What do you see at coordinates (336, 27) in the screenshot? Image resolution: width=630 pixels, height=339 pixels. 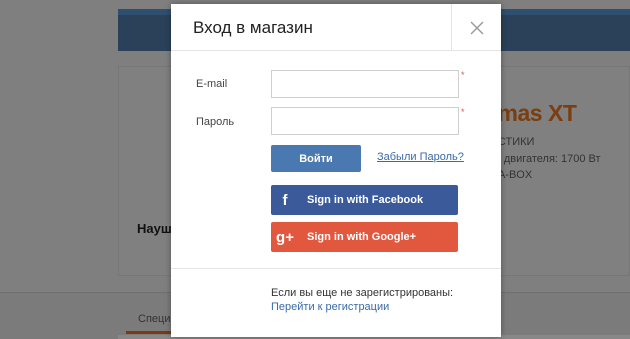 I see `modal-header: Вход в магазин` at bounding box center [336, 27].